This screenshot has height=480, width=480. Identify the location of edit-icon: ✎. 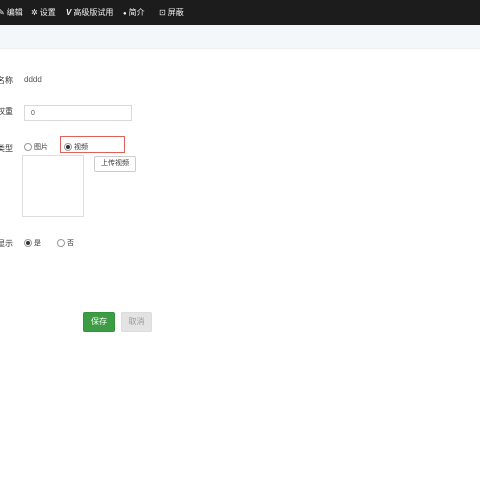
(2, 12).